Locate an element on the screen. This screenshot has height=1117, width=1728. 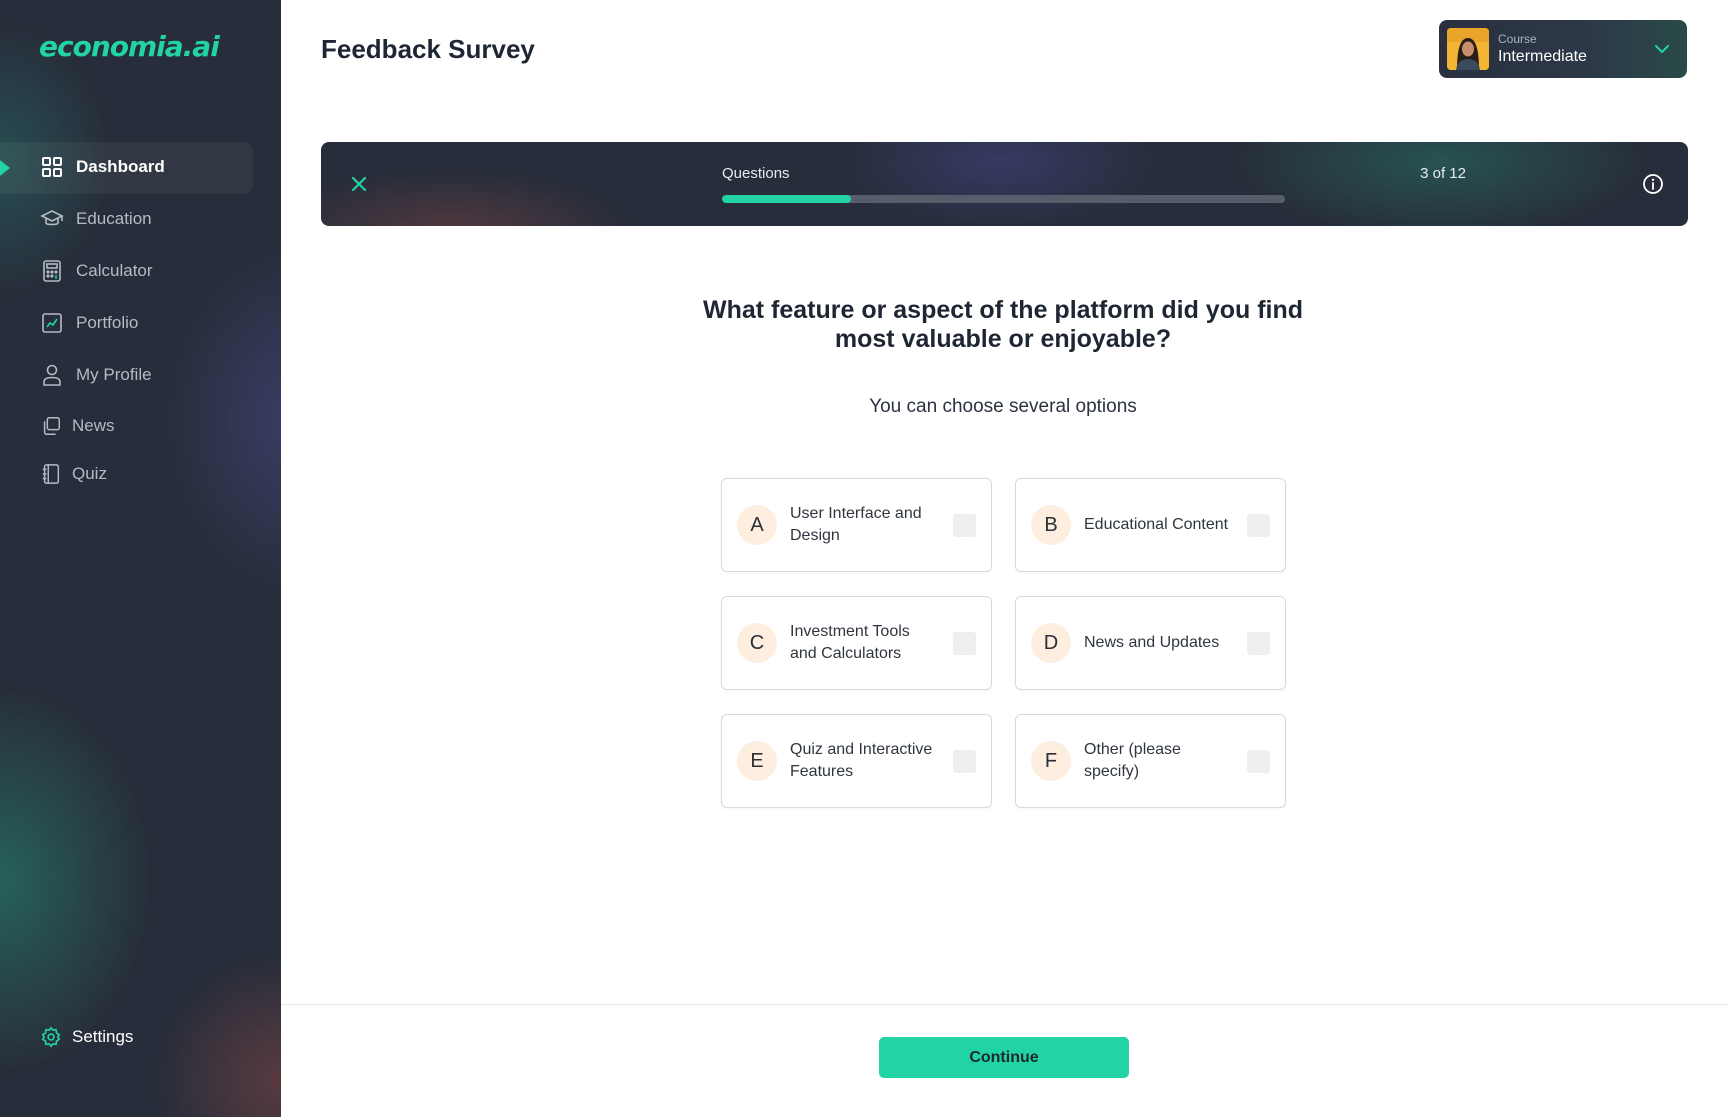
sidebar-item-label: Dashboard is located at coordinates (120, 166).